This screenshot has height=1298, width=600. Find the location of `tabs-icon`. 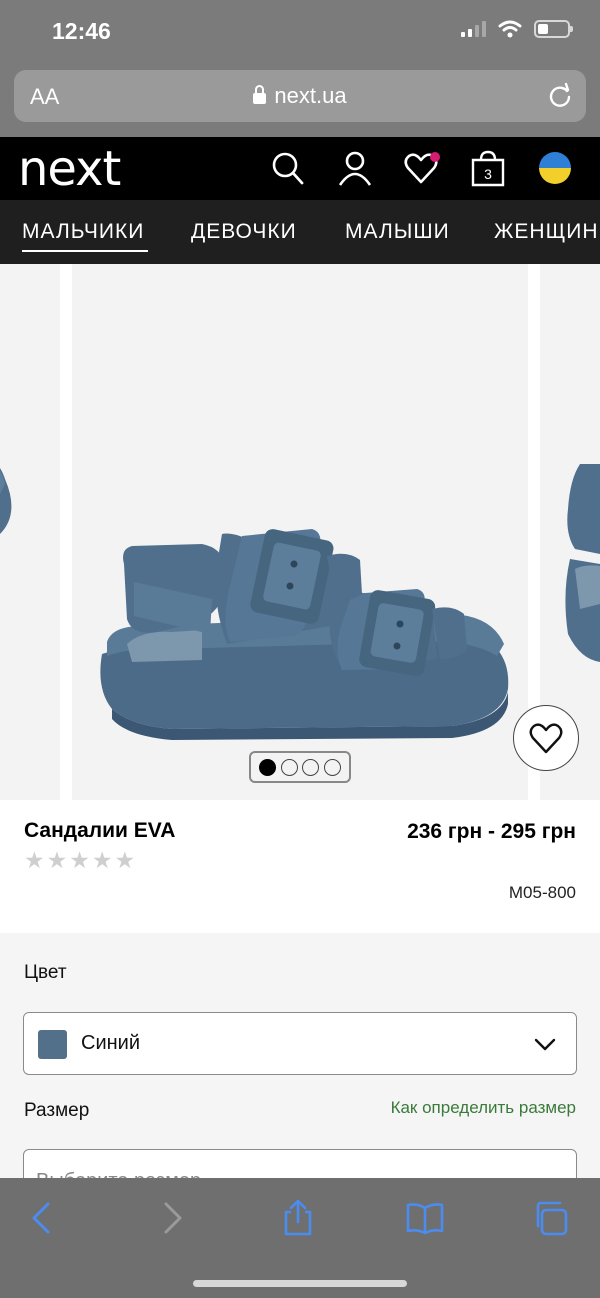

tabs-icon is located at coordinates (552, 1218).